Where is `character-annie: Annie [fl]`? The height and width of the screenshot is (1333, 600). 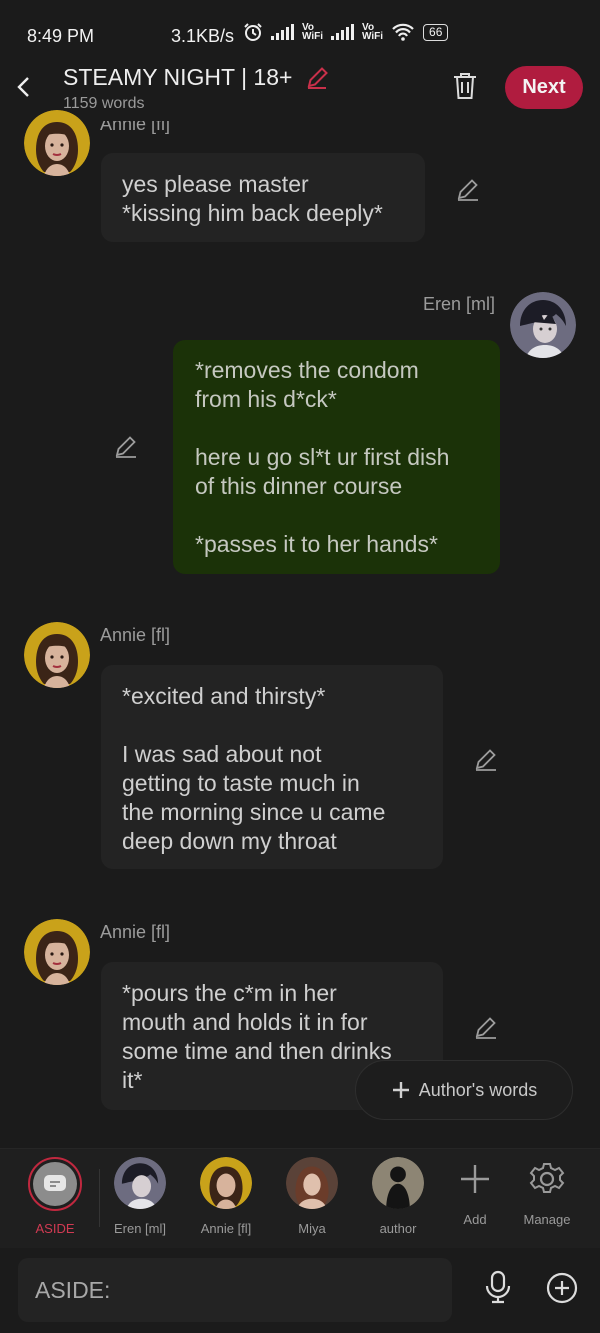
character-annie: Annie [fl] is located at coordinates (226, 1196).